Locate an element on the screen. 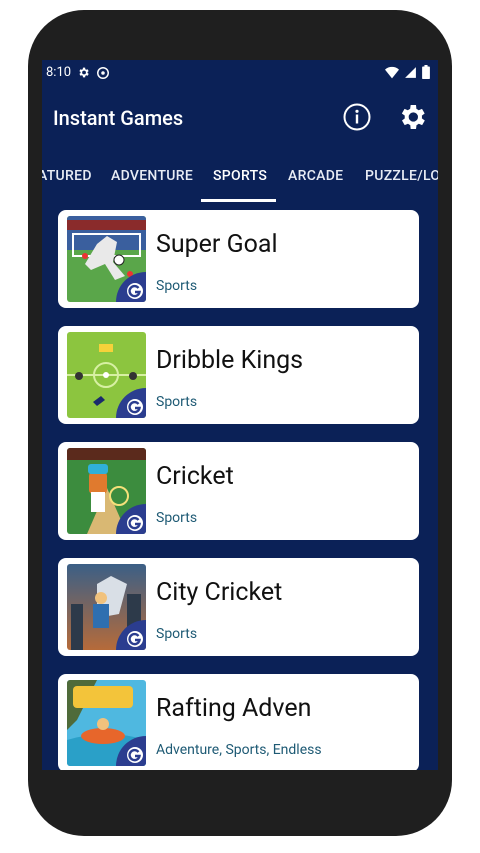 This screenshot has width=480, height=853. status-time: 8:10 is located at coordinates (59, 72).